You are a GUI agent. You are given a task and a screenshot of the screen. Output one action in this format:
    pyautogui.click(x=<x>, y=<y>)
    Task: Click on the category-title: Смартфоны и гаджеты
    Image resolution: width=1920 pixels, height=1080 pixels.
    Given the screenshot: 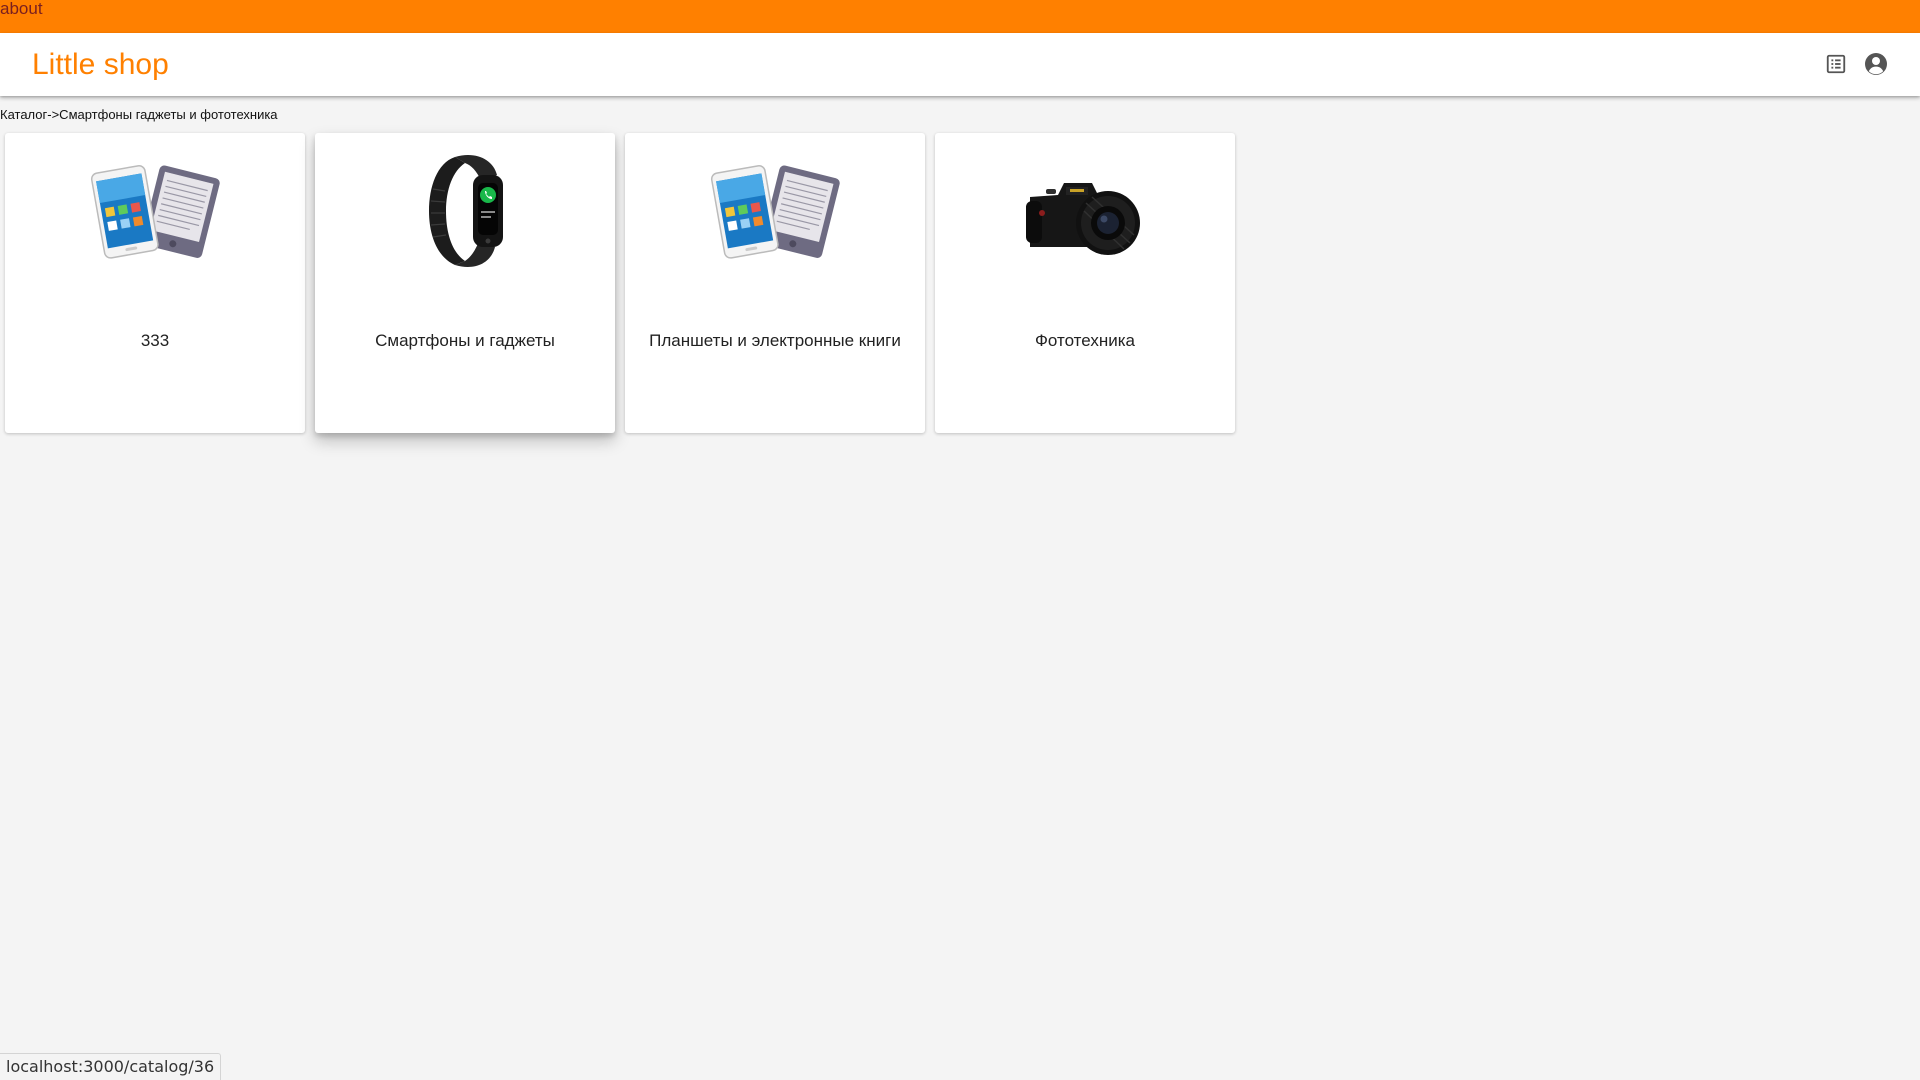 What is the action you would take?
    pyautogui.click(x=465, y=340)
    